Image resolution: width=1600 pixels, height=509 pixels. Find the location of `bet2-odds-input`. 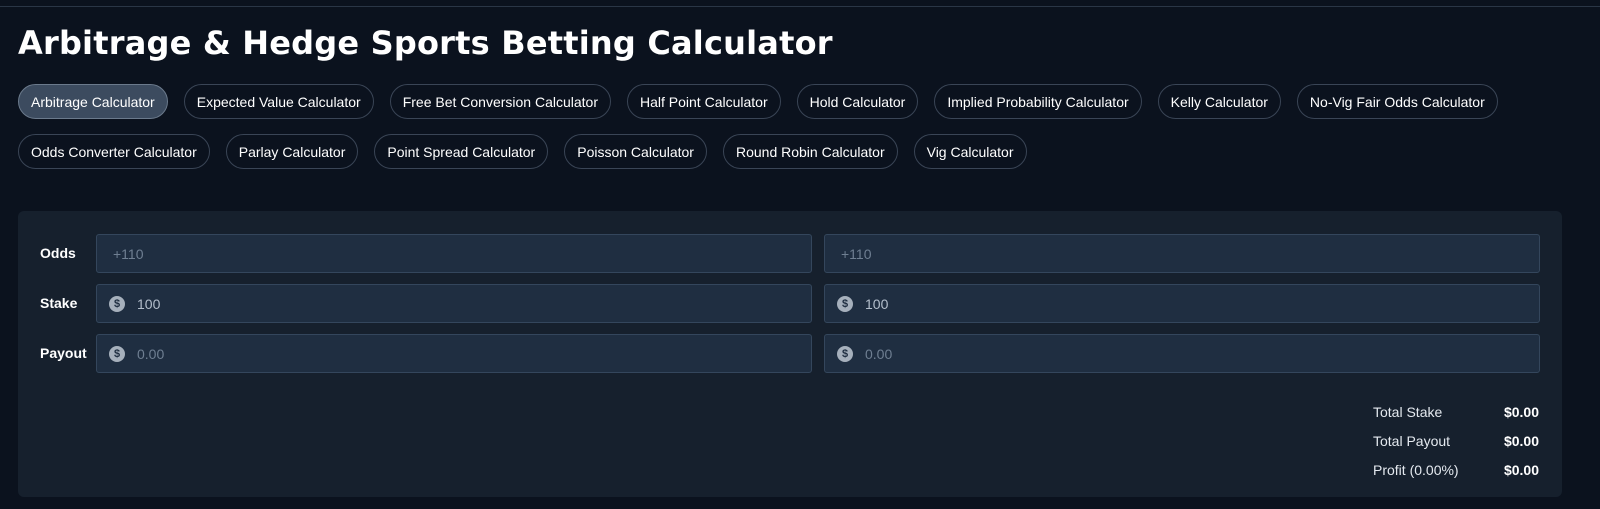

bet2-odds-input is located at coordinates (1161, 253).